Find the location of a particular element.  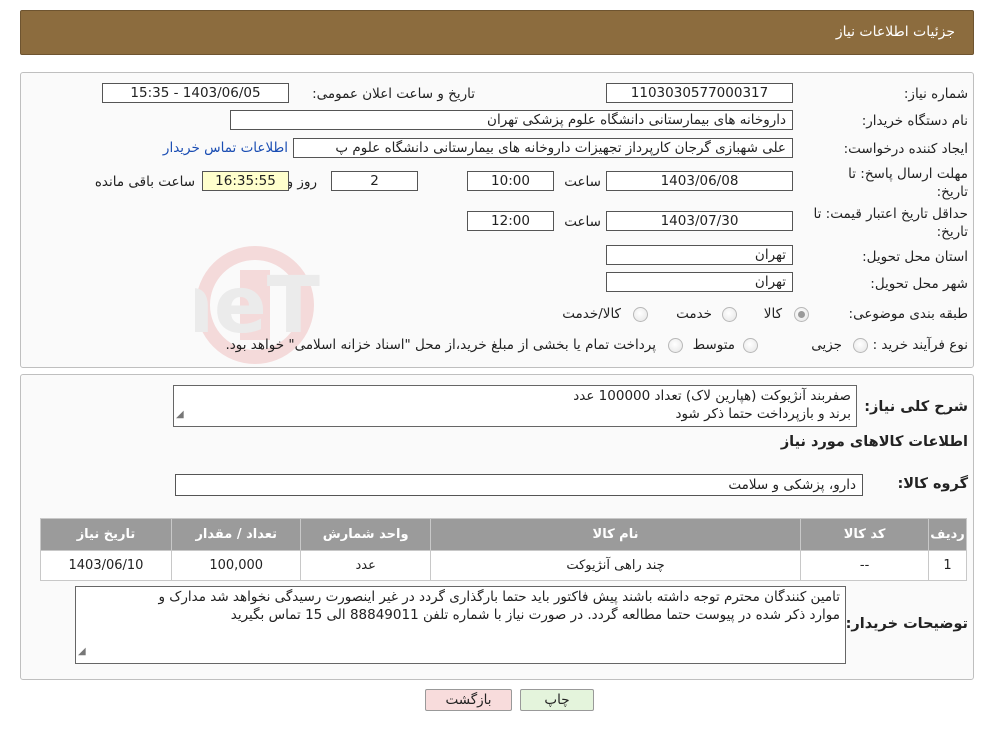

category-radio-goods-service is located at coordinates (640, 314).